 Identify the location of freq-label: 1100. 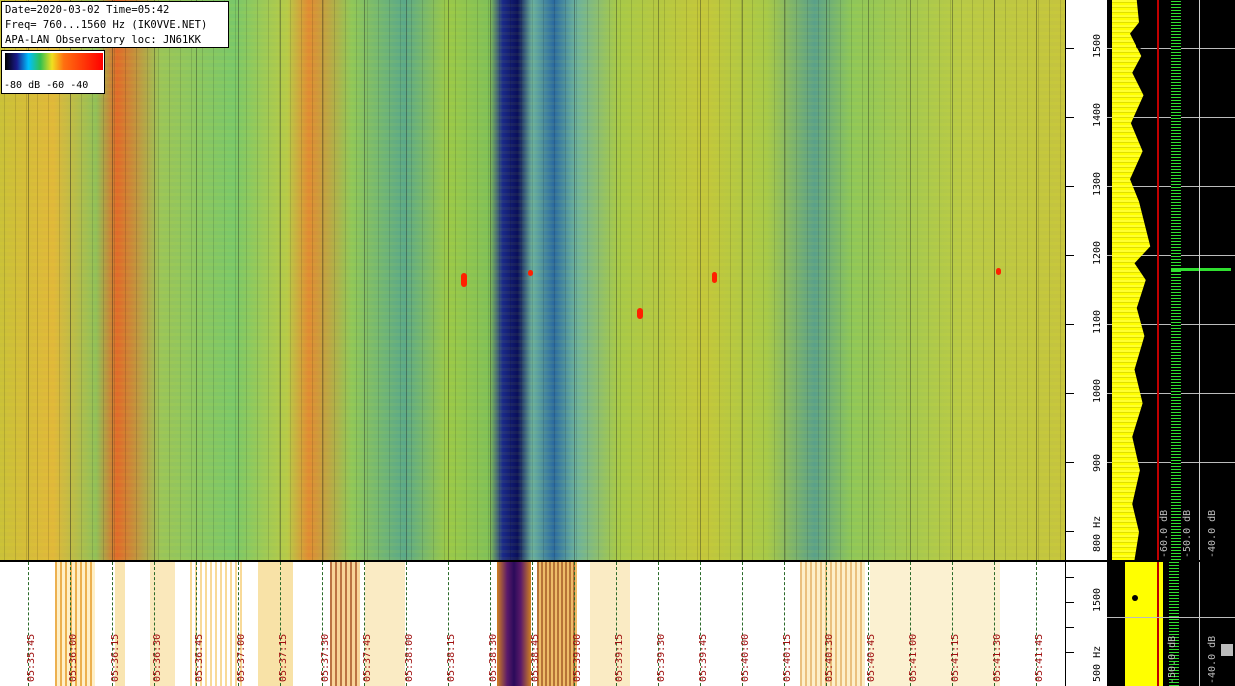
(1097, 321).